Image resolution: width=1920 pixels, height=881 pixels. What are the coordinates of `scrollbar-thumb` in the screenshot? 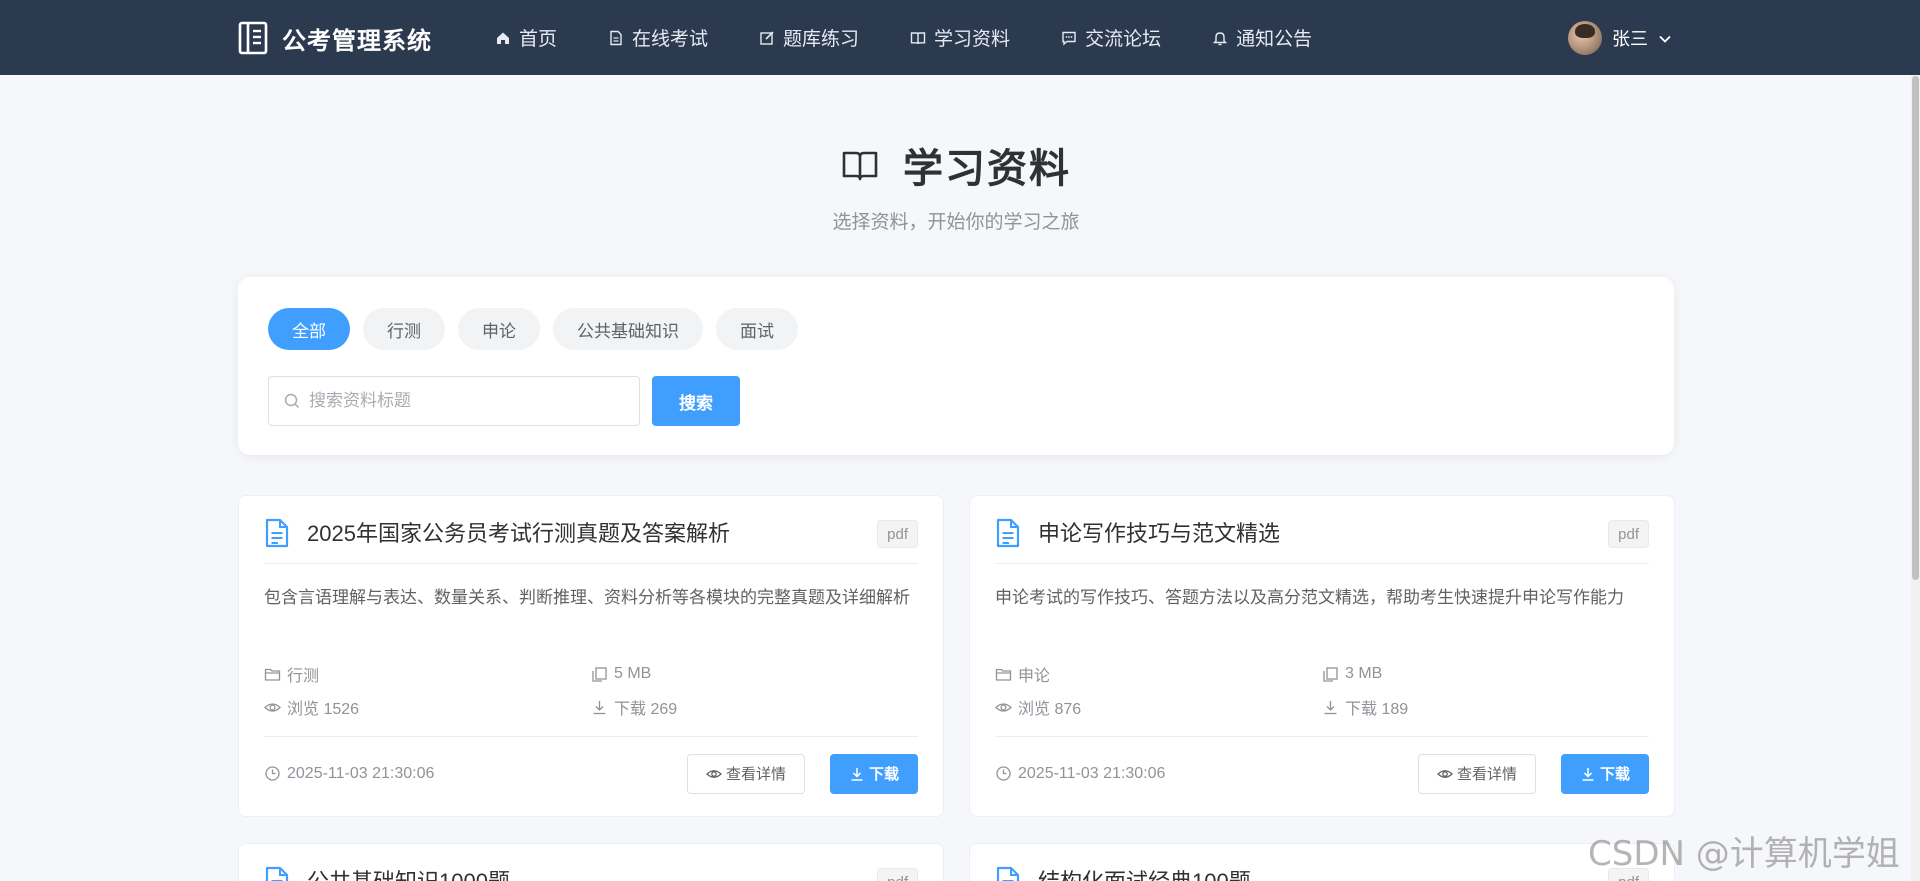 It's located at (1915, 328).